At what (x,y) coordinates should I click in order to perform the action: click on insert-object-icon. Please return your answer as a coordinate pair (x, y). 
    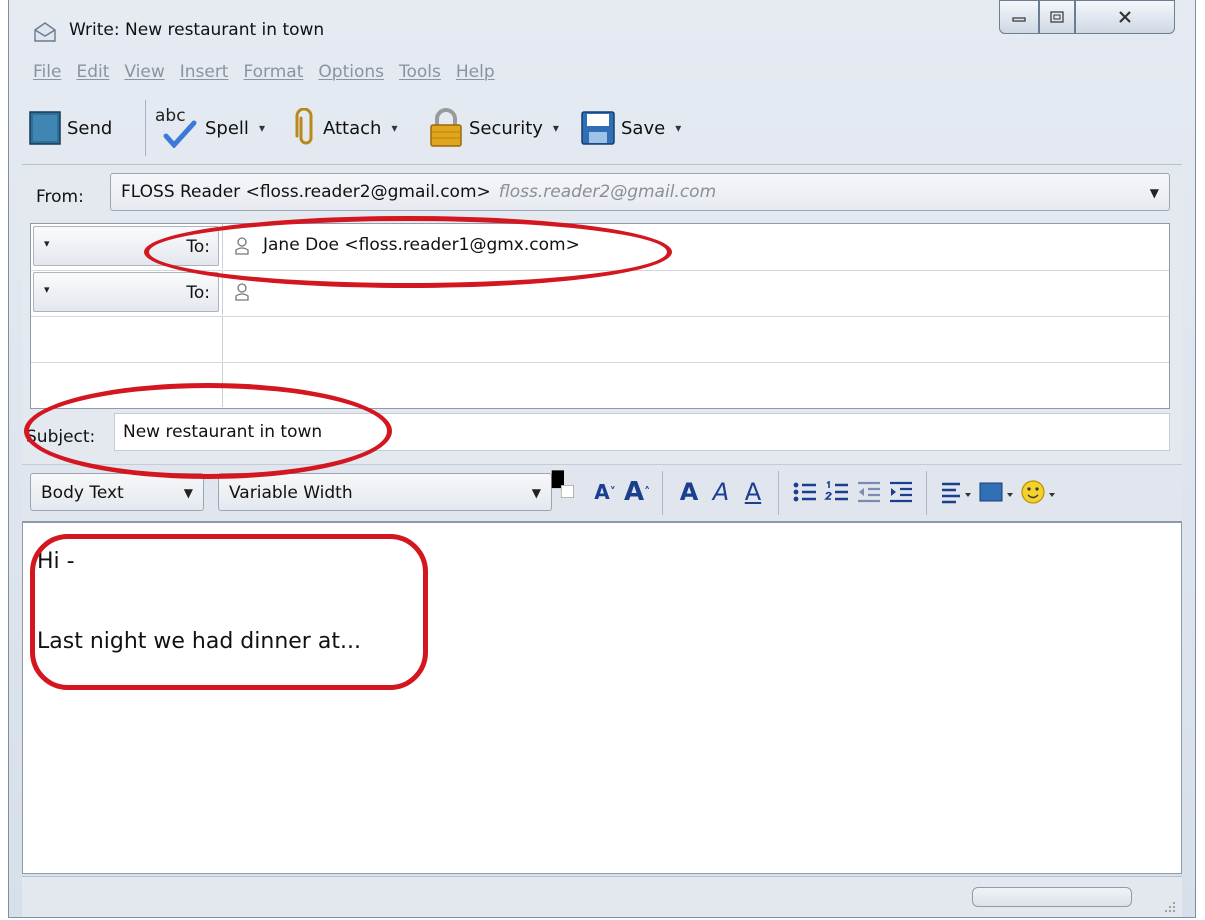
    Looking at the image, I should click on (997, 492).